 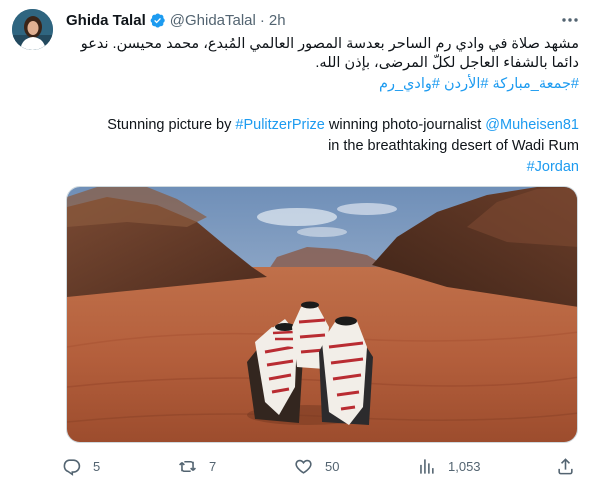 What do you see at coordinates (464, 466) in the screenshot?
I see `view-count: 1,053` at bounding box center [464, 466].